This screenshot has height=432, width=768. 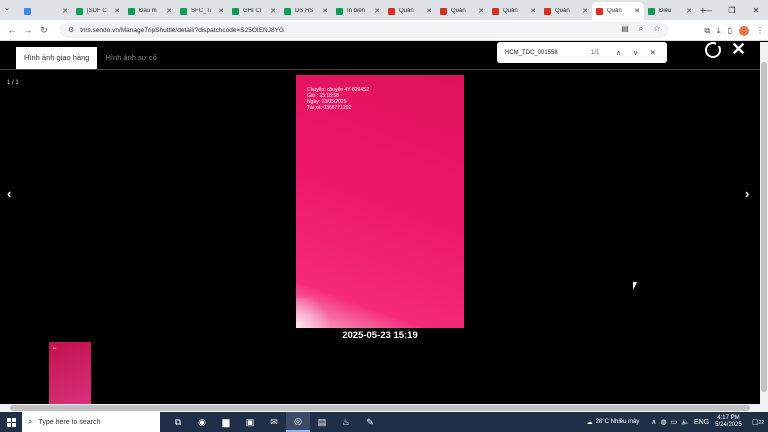 What do you see at coordinates (30, 421) in the screenshot?
I see `search-icon: ⌕` at bounding box center [30, 421].